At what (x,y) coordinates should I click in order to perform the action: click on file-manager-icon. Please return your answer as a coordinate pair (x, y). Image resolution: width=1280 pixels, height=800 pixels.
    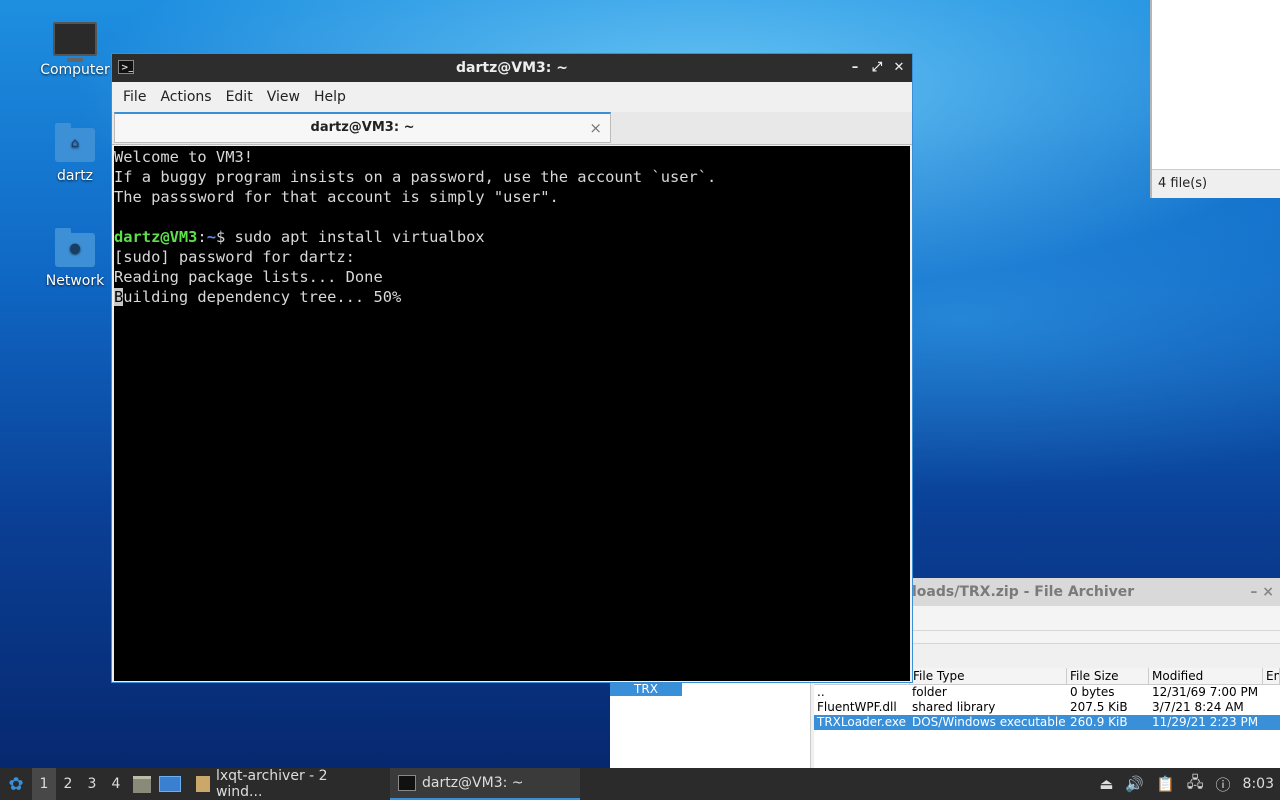
    Looking at the image, I should click on (142, 784).